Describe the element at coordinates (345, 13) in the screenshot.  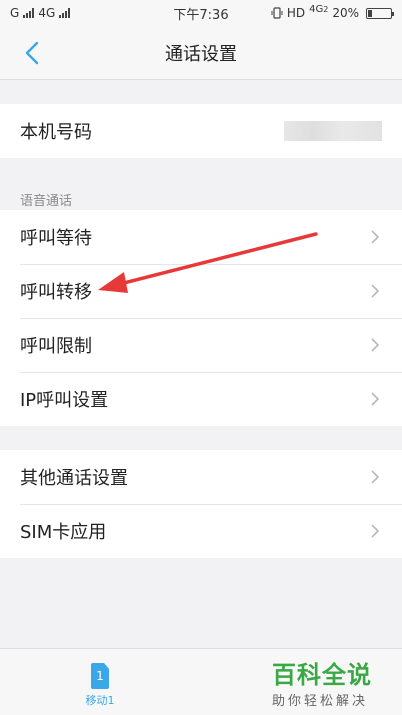
I see `battery-percent: 20%` at that location.